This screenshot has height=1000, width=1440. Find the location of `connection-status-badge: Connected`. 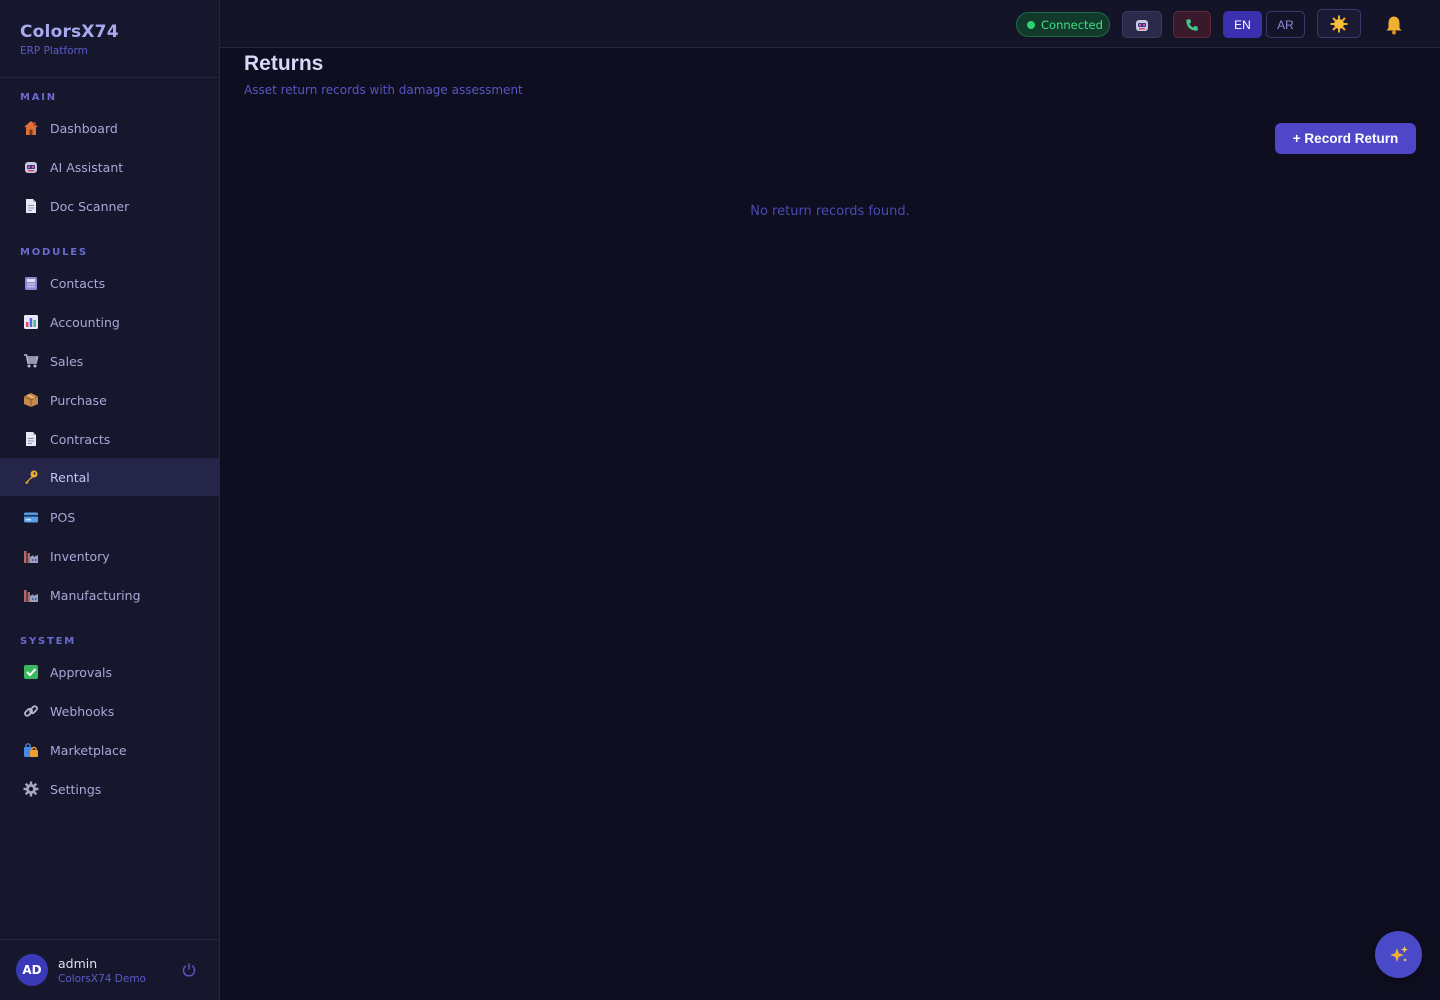

connection-status-badge: Connected is located at coordinates (1063, 24).